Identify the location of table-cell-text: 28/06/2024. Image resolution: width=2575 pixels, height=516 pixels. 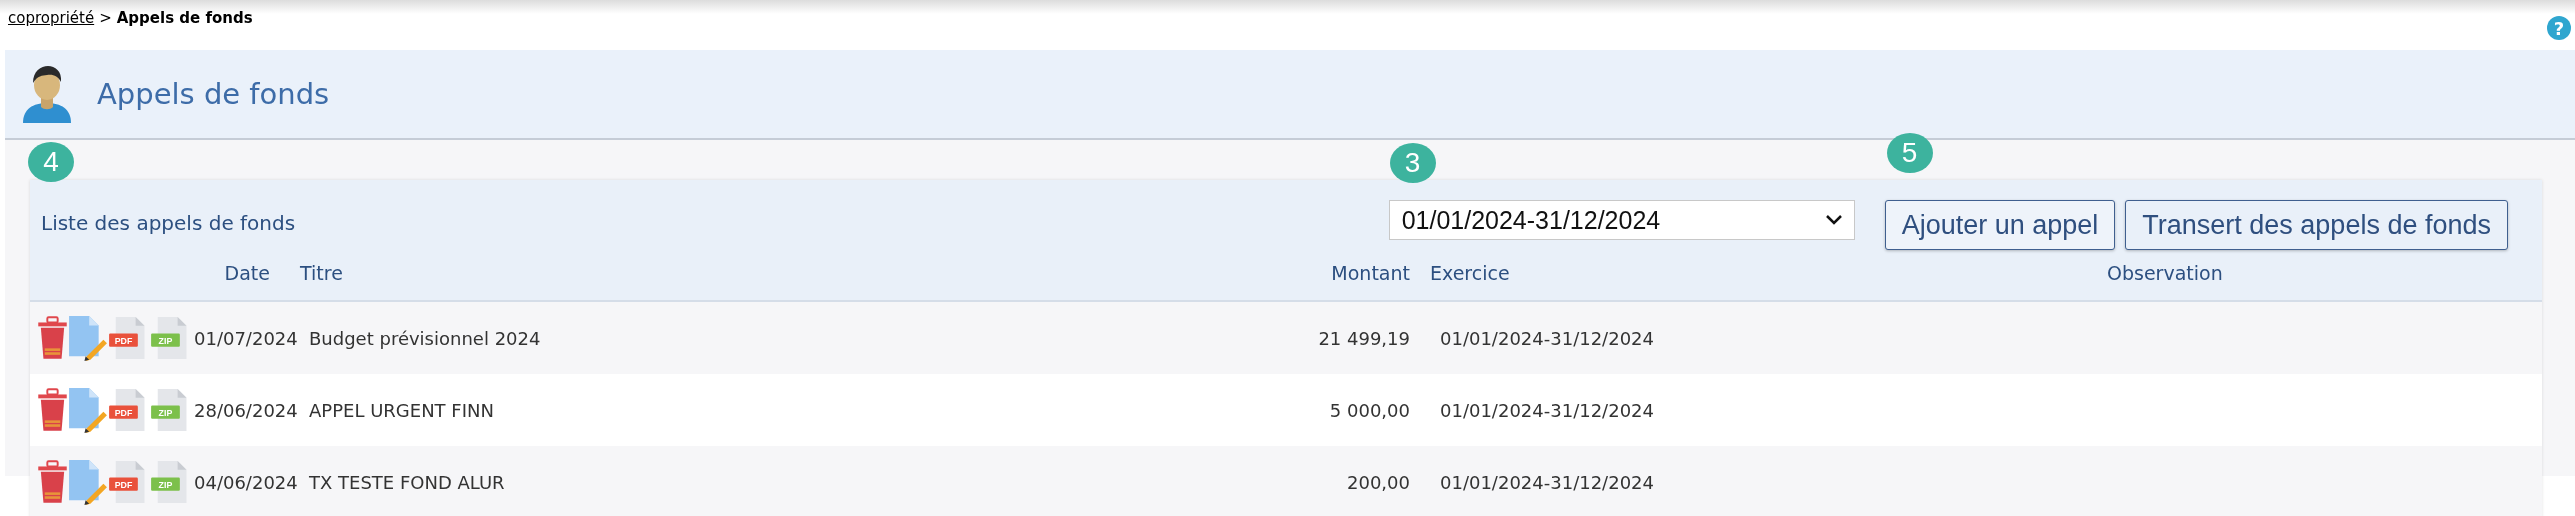
(246, 410).